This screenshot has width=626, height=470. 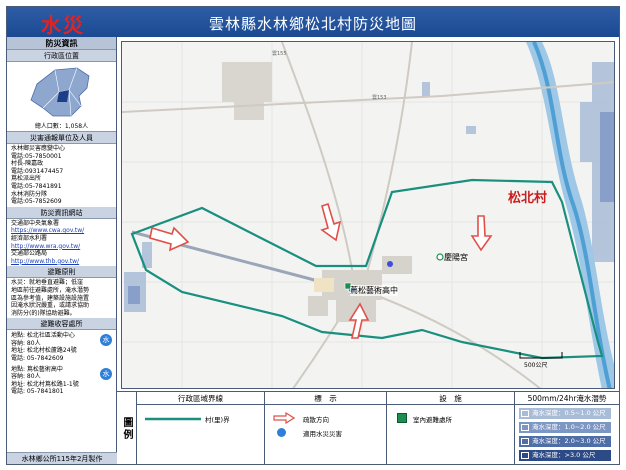 What do you see at coordinates (402, 418) in the screenshot?
I see `indoor-shelter-icon` at bounding box center [402, 418].